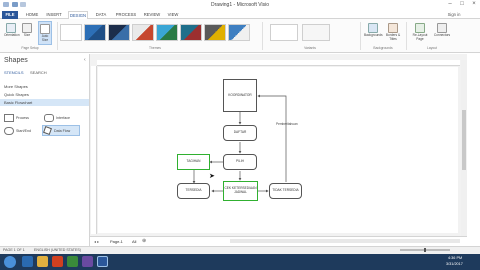 Image resolution: width=480 pixels, height=270 pixels. I want to click on clock-date: 3/31/2017, so click(454, 264).